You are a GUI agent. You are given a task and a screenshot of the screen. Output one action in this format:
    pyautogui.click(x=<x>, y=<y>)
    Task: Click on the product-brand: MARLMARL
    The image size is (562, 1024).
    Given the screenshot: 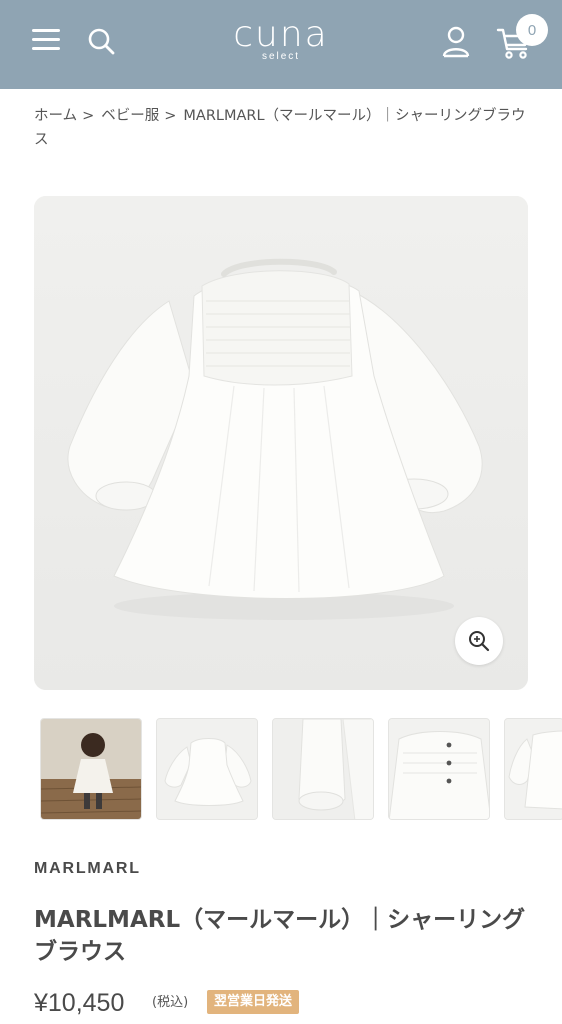 What is the action you would take?
    pyautogui.click(x=87, y=869)
    